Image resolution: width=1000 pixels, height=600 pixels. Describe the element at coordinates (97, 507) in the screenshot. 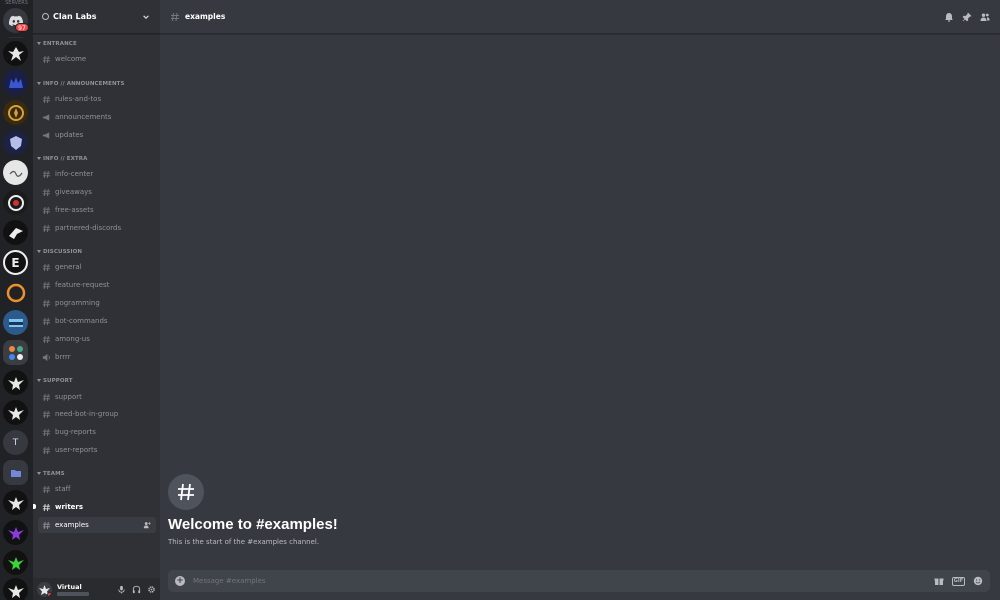

I see `channel-writers: writers` at that location.